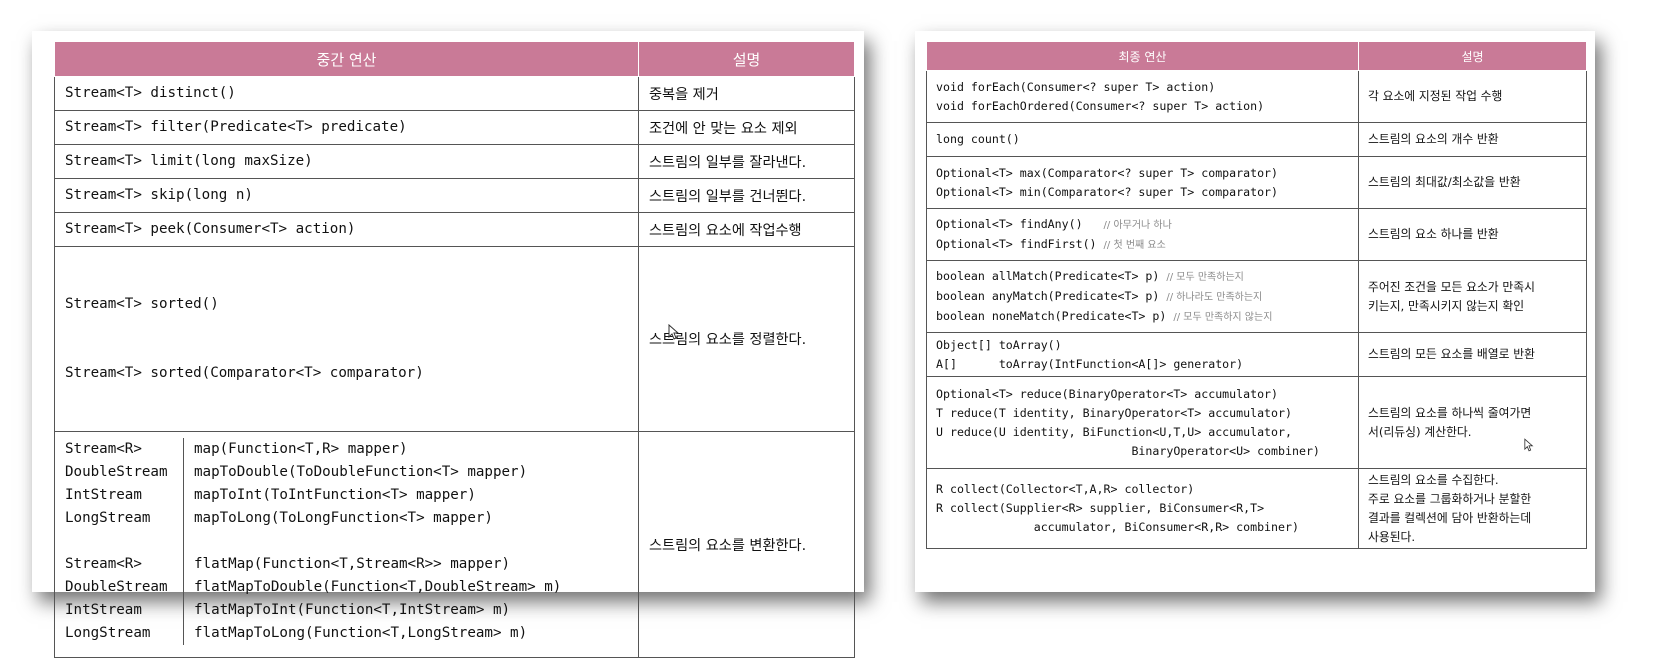 Image resolution: width=1659 pixels, height=659 pixels. I want to click on description-line: 스트림의 요소의 개수 반환, so click(1433, 139).